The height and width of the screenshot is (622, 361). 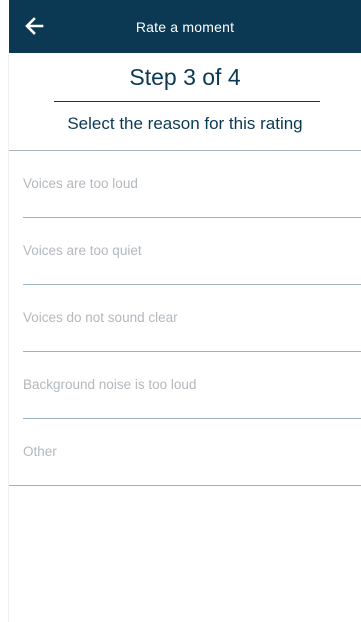 What do you see at coordinates (82, 250) in the screenshot?
I see `reason-option-label: Voices are too quiet` at bounding box center [82, 250].